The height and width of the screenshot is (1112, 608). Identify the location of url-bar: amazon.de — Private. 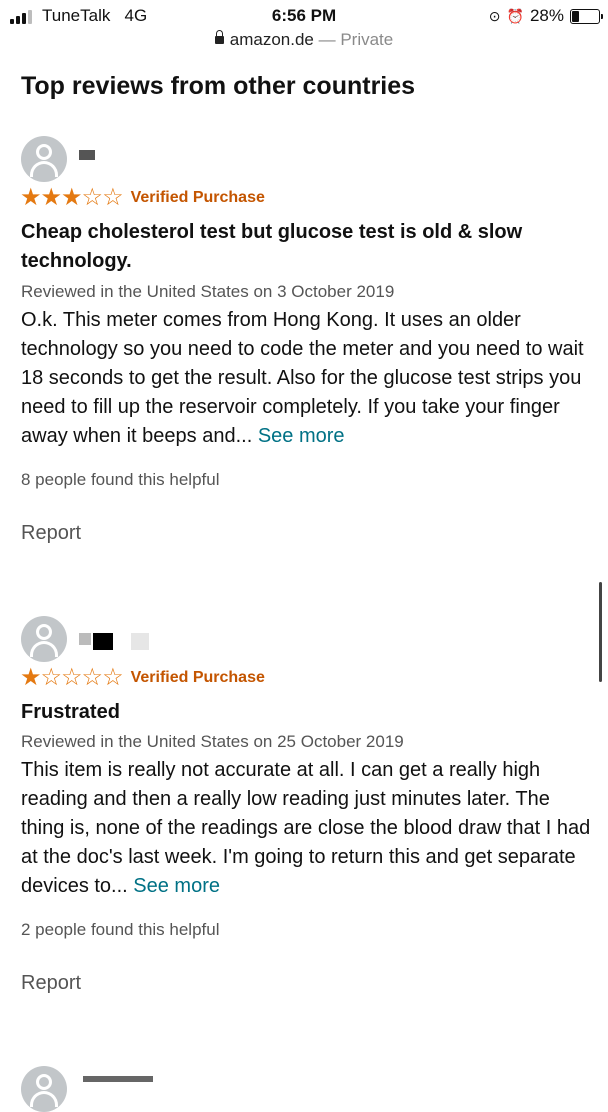
(304, 39).